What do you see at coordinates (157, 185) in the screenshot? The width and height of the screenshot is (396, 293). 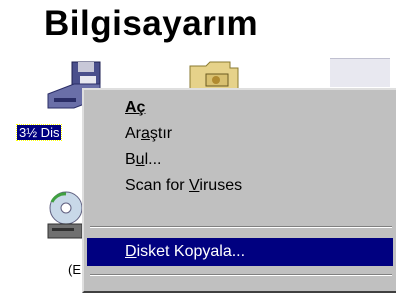 I see `menu-item-scan-pre: Scan for` at bounding box center [157, 185].